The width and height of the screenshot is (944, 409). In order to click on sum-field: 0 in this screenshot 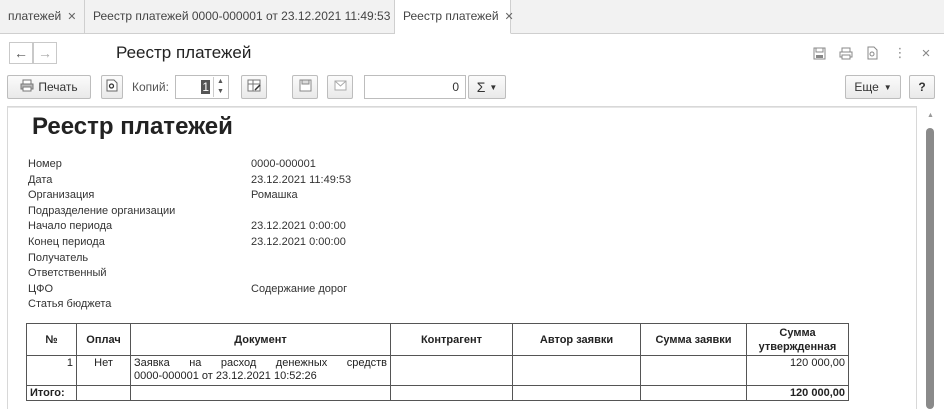, I will do `click(415, 87)`.